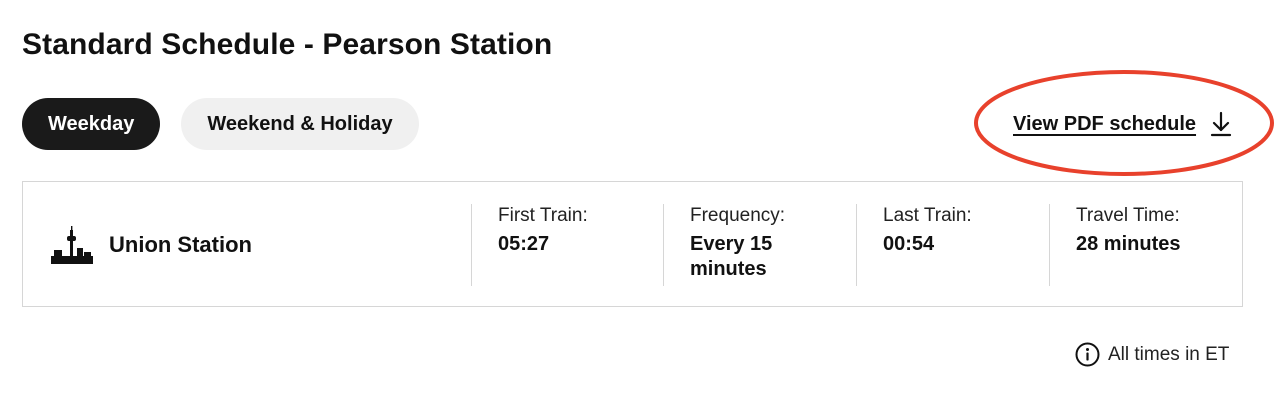 The width and height of the screenshot is (1280, 401). I want to click on schedule-tabs: Weekday Weekend & Holiday, so click(220, 124).